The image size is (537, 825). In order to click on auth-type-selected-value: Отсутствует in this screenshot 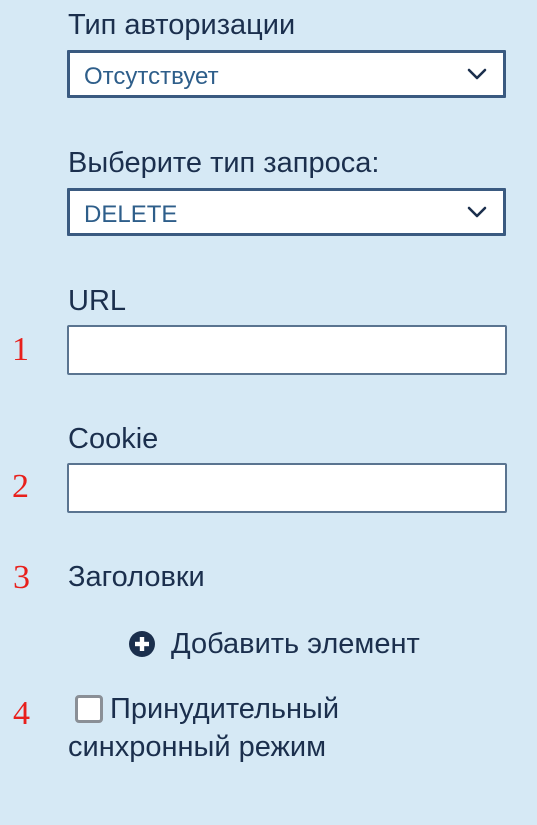, I will do `click(151, 76)`.